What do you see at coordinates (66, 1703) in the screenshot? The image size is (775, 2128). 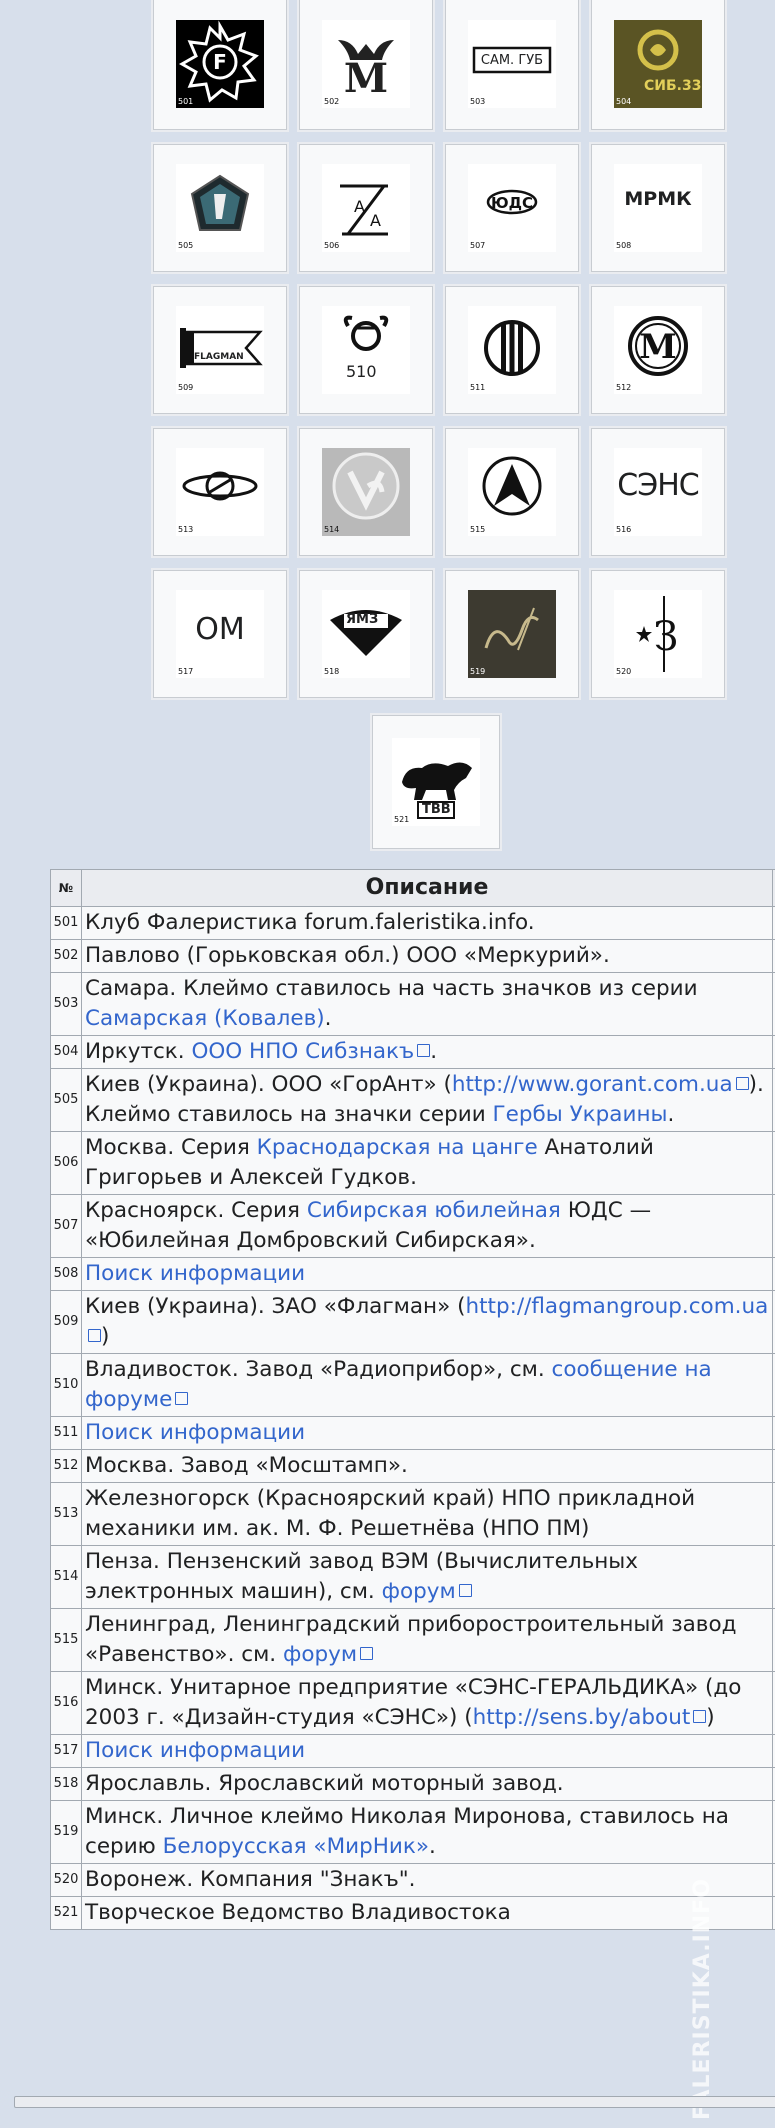 I see `row-number: 516` at bounding box center [66, 1703].